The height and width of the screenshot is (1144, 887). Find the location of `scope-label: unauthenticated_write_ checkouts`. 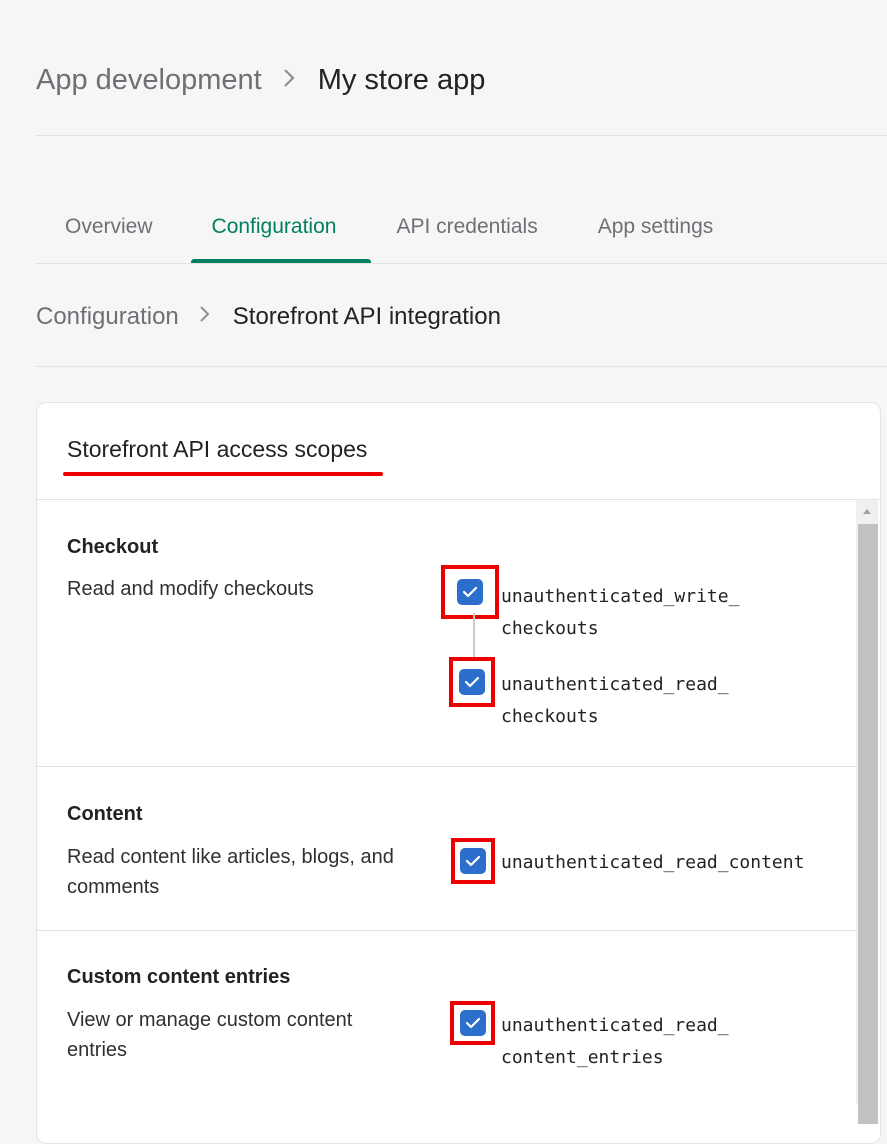

scope-label: unauthenticated_write_ checkouts is located at coordinates (620, 612).